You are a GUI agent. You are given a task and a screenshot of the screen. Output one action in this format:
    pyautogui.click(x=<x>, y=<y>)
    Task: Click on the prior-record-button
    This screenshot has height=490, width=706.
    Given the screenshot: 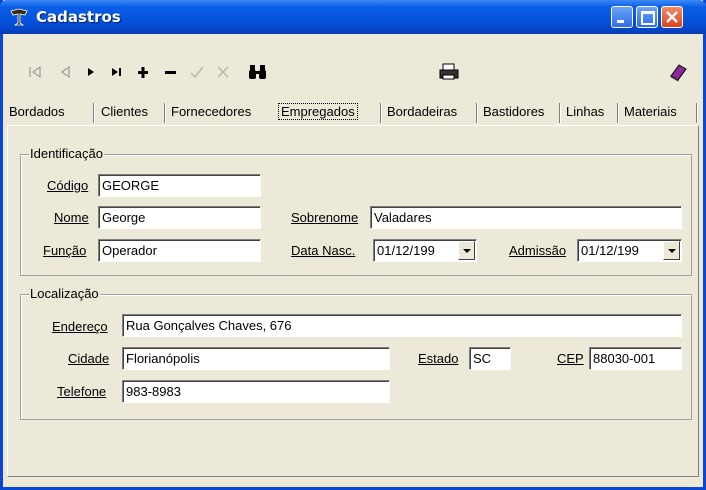 What is the action you would take?
    pyautogui.click(x=68, y=72)
    